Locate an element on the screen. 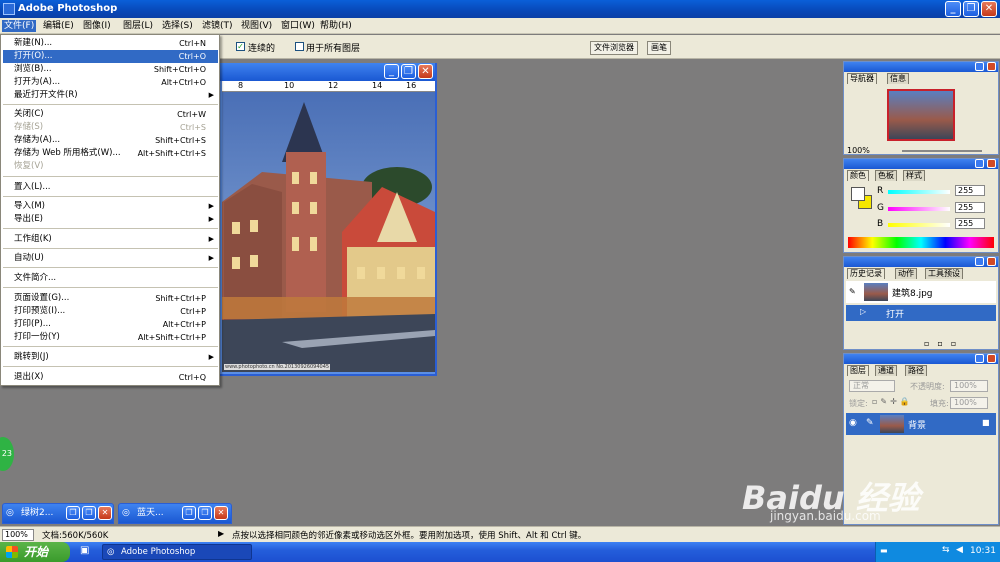 The width and height of the screenshot is (1000, 562). doc-size: 文档:560K/560K is located at coordinates (75, 535).